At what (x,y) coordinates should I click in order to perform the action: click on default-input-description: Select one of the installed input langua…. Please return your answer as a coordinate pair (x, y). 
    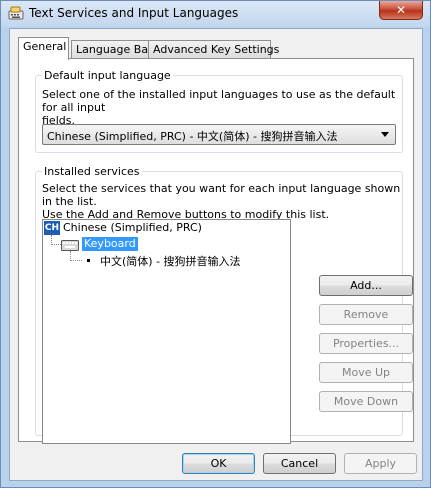
    Looking at the image, I should click on (219, 107).